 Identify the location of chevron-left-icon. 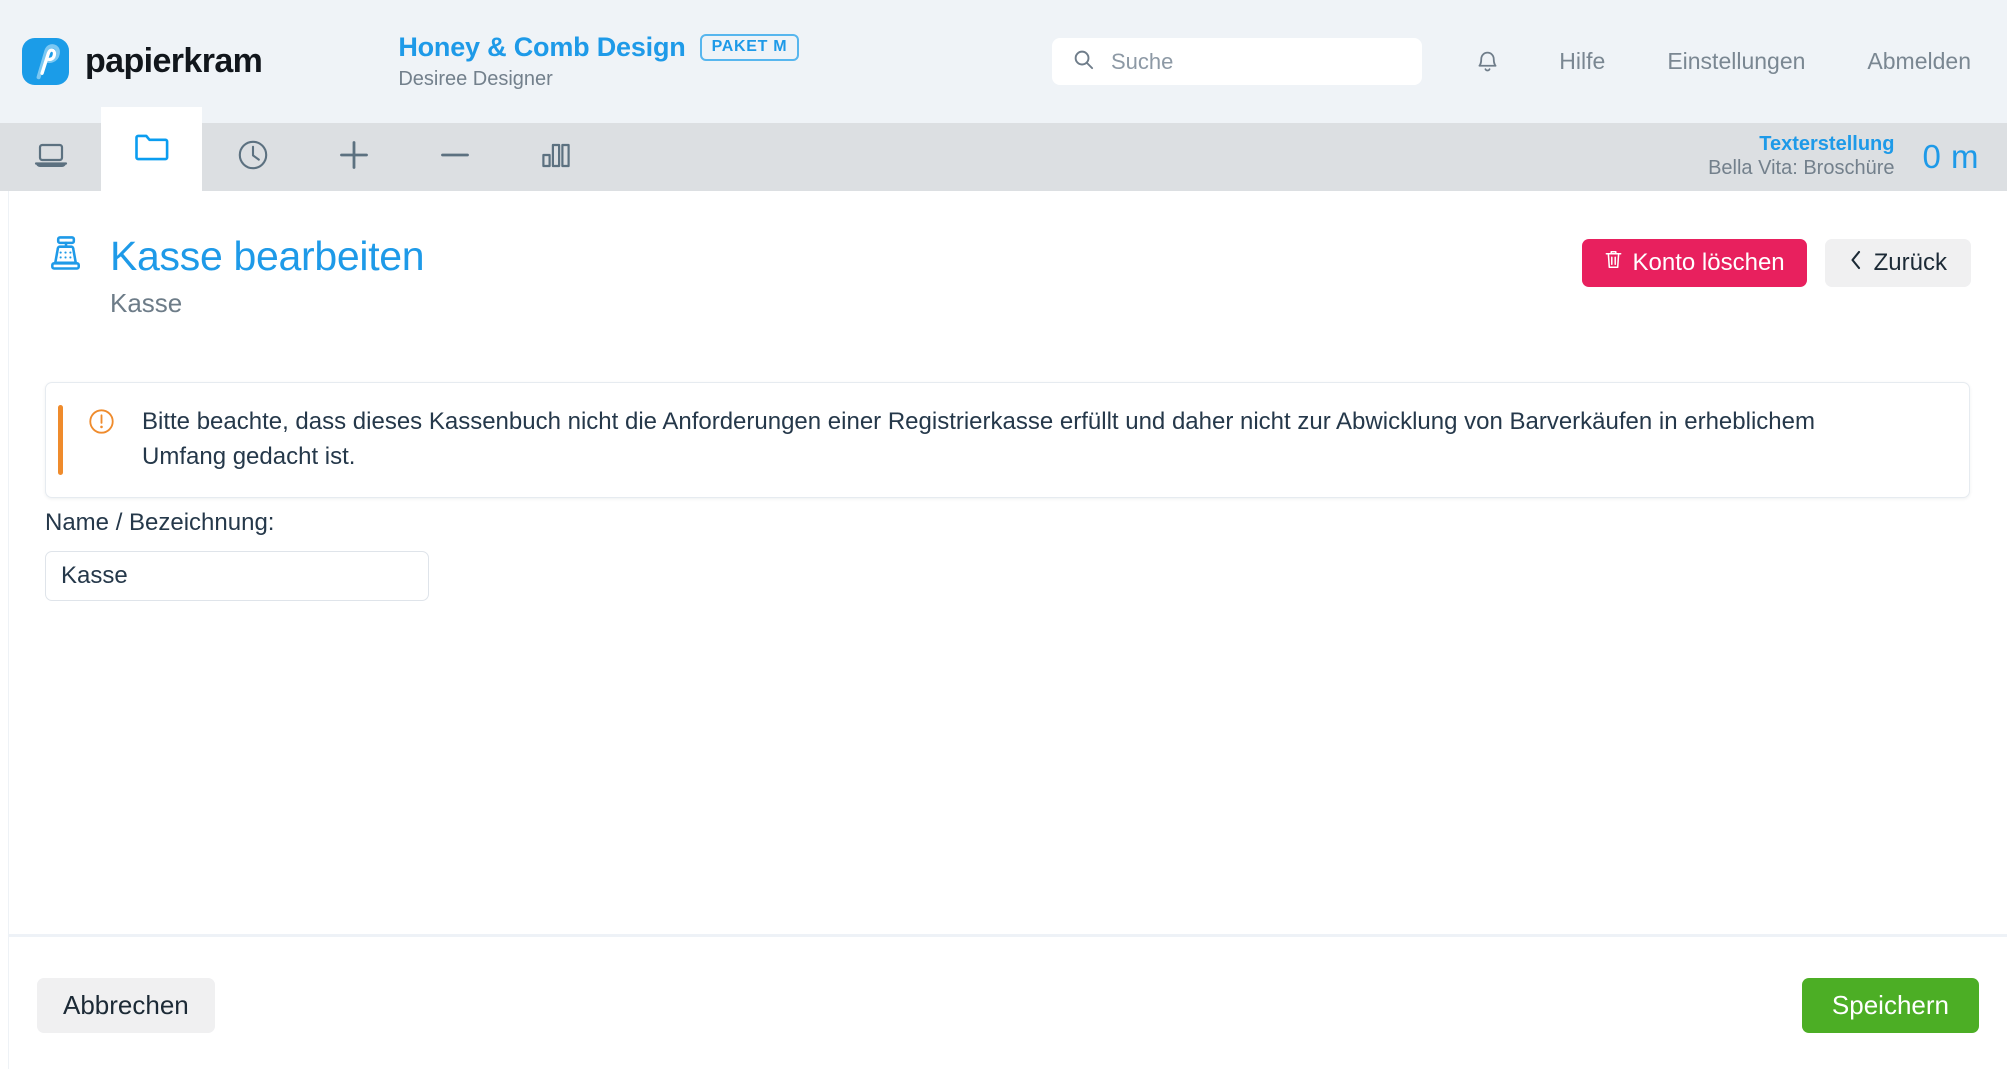
(1856, 263).